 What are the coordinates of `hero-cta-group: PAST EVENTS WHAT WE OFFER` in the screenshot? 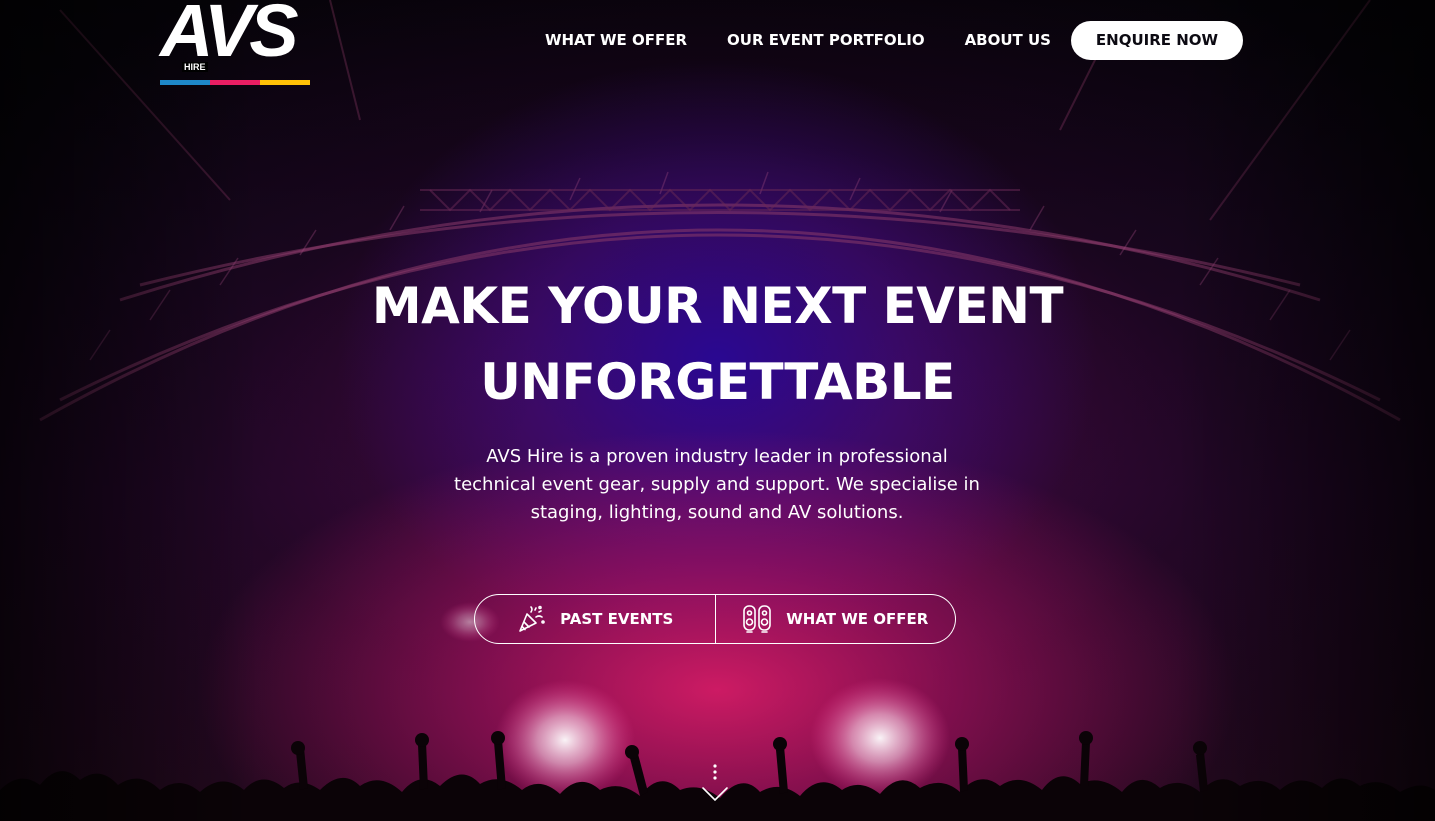 It's located at (715, 619).